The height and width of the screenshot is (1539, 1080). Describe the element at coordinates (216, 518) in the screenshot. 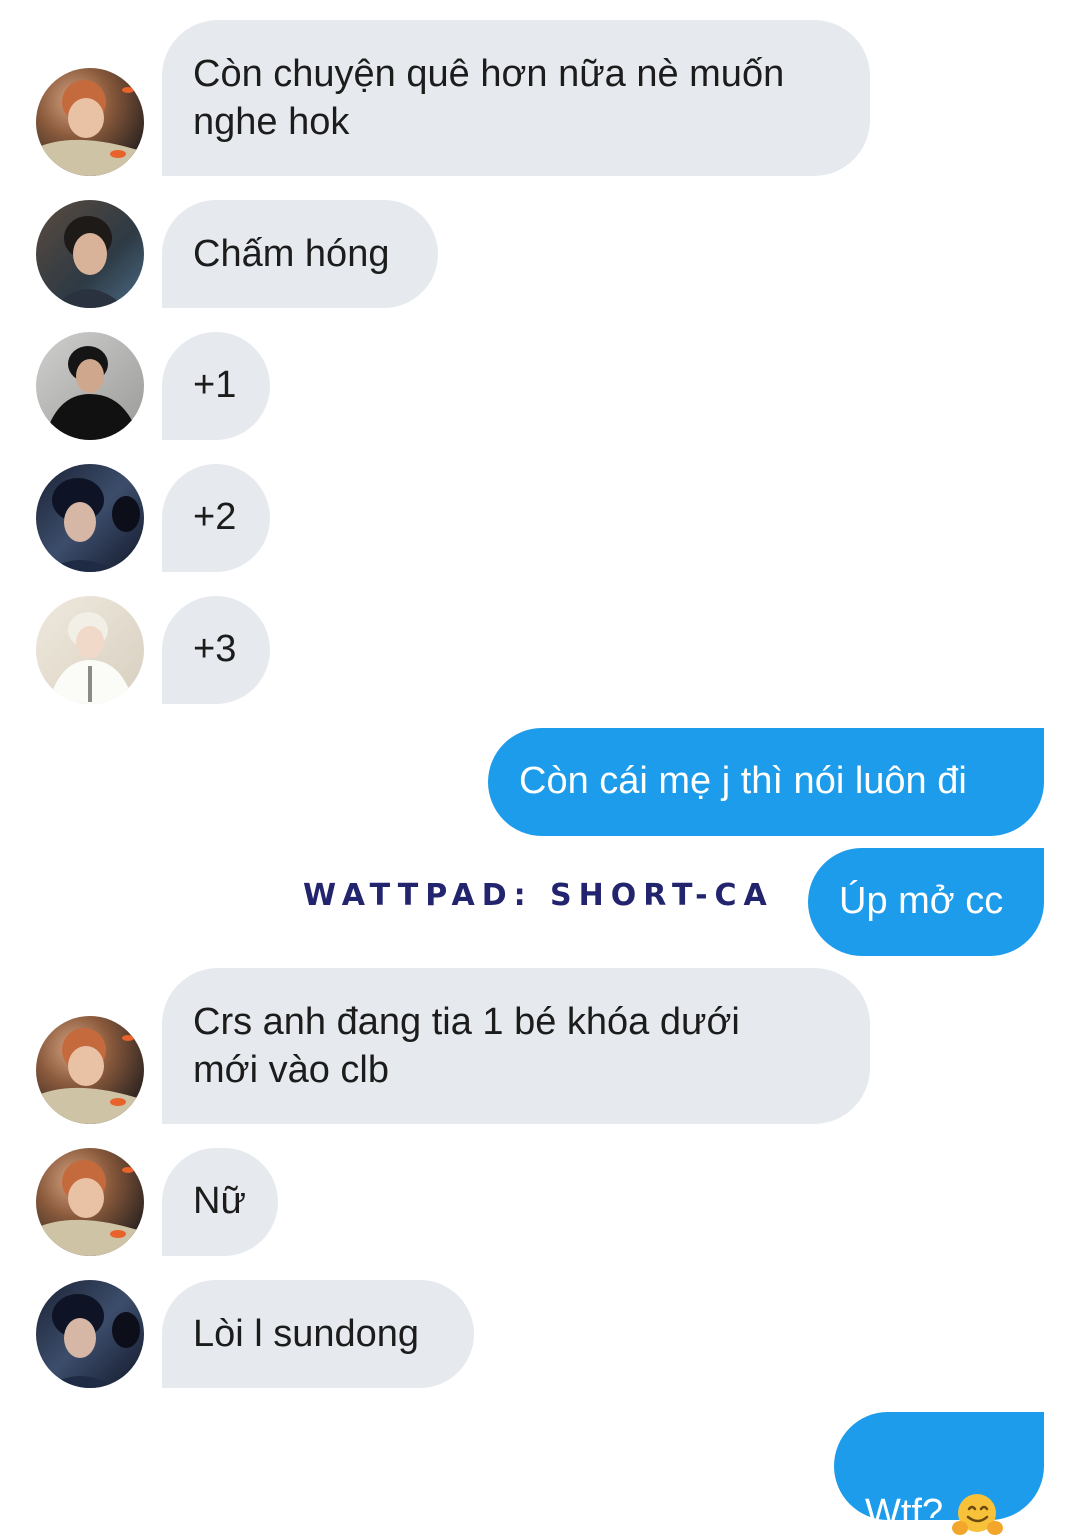

I see `message-bubble: +2` at that location.